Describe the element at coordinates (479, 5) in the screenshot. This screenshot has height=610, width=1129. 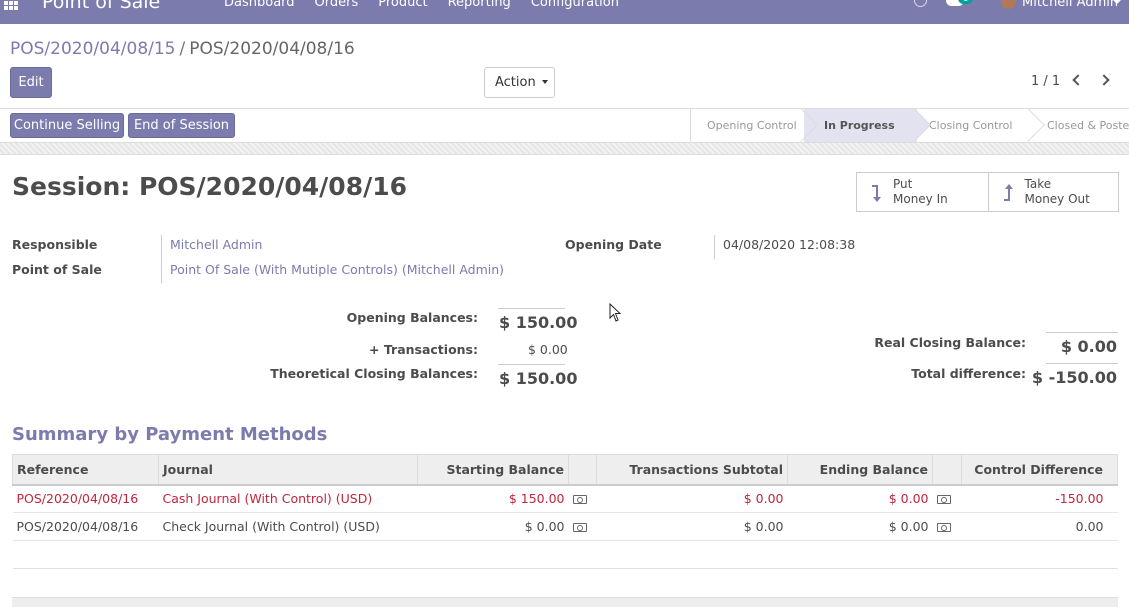
I see `menu-reporting: Reporting` at that location.